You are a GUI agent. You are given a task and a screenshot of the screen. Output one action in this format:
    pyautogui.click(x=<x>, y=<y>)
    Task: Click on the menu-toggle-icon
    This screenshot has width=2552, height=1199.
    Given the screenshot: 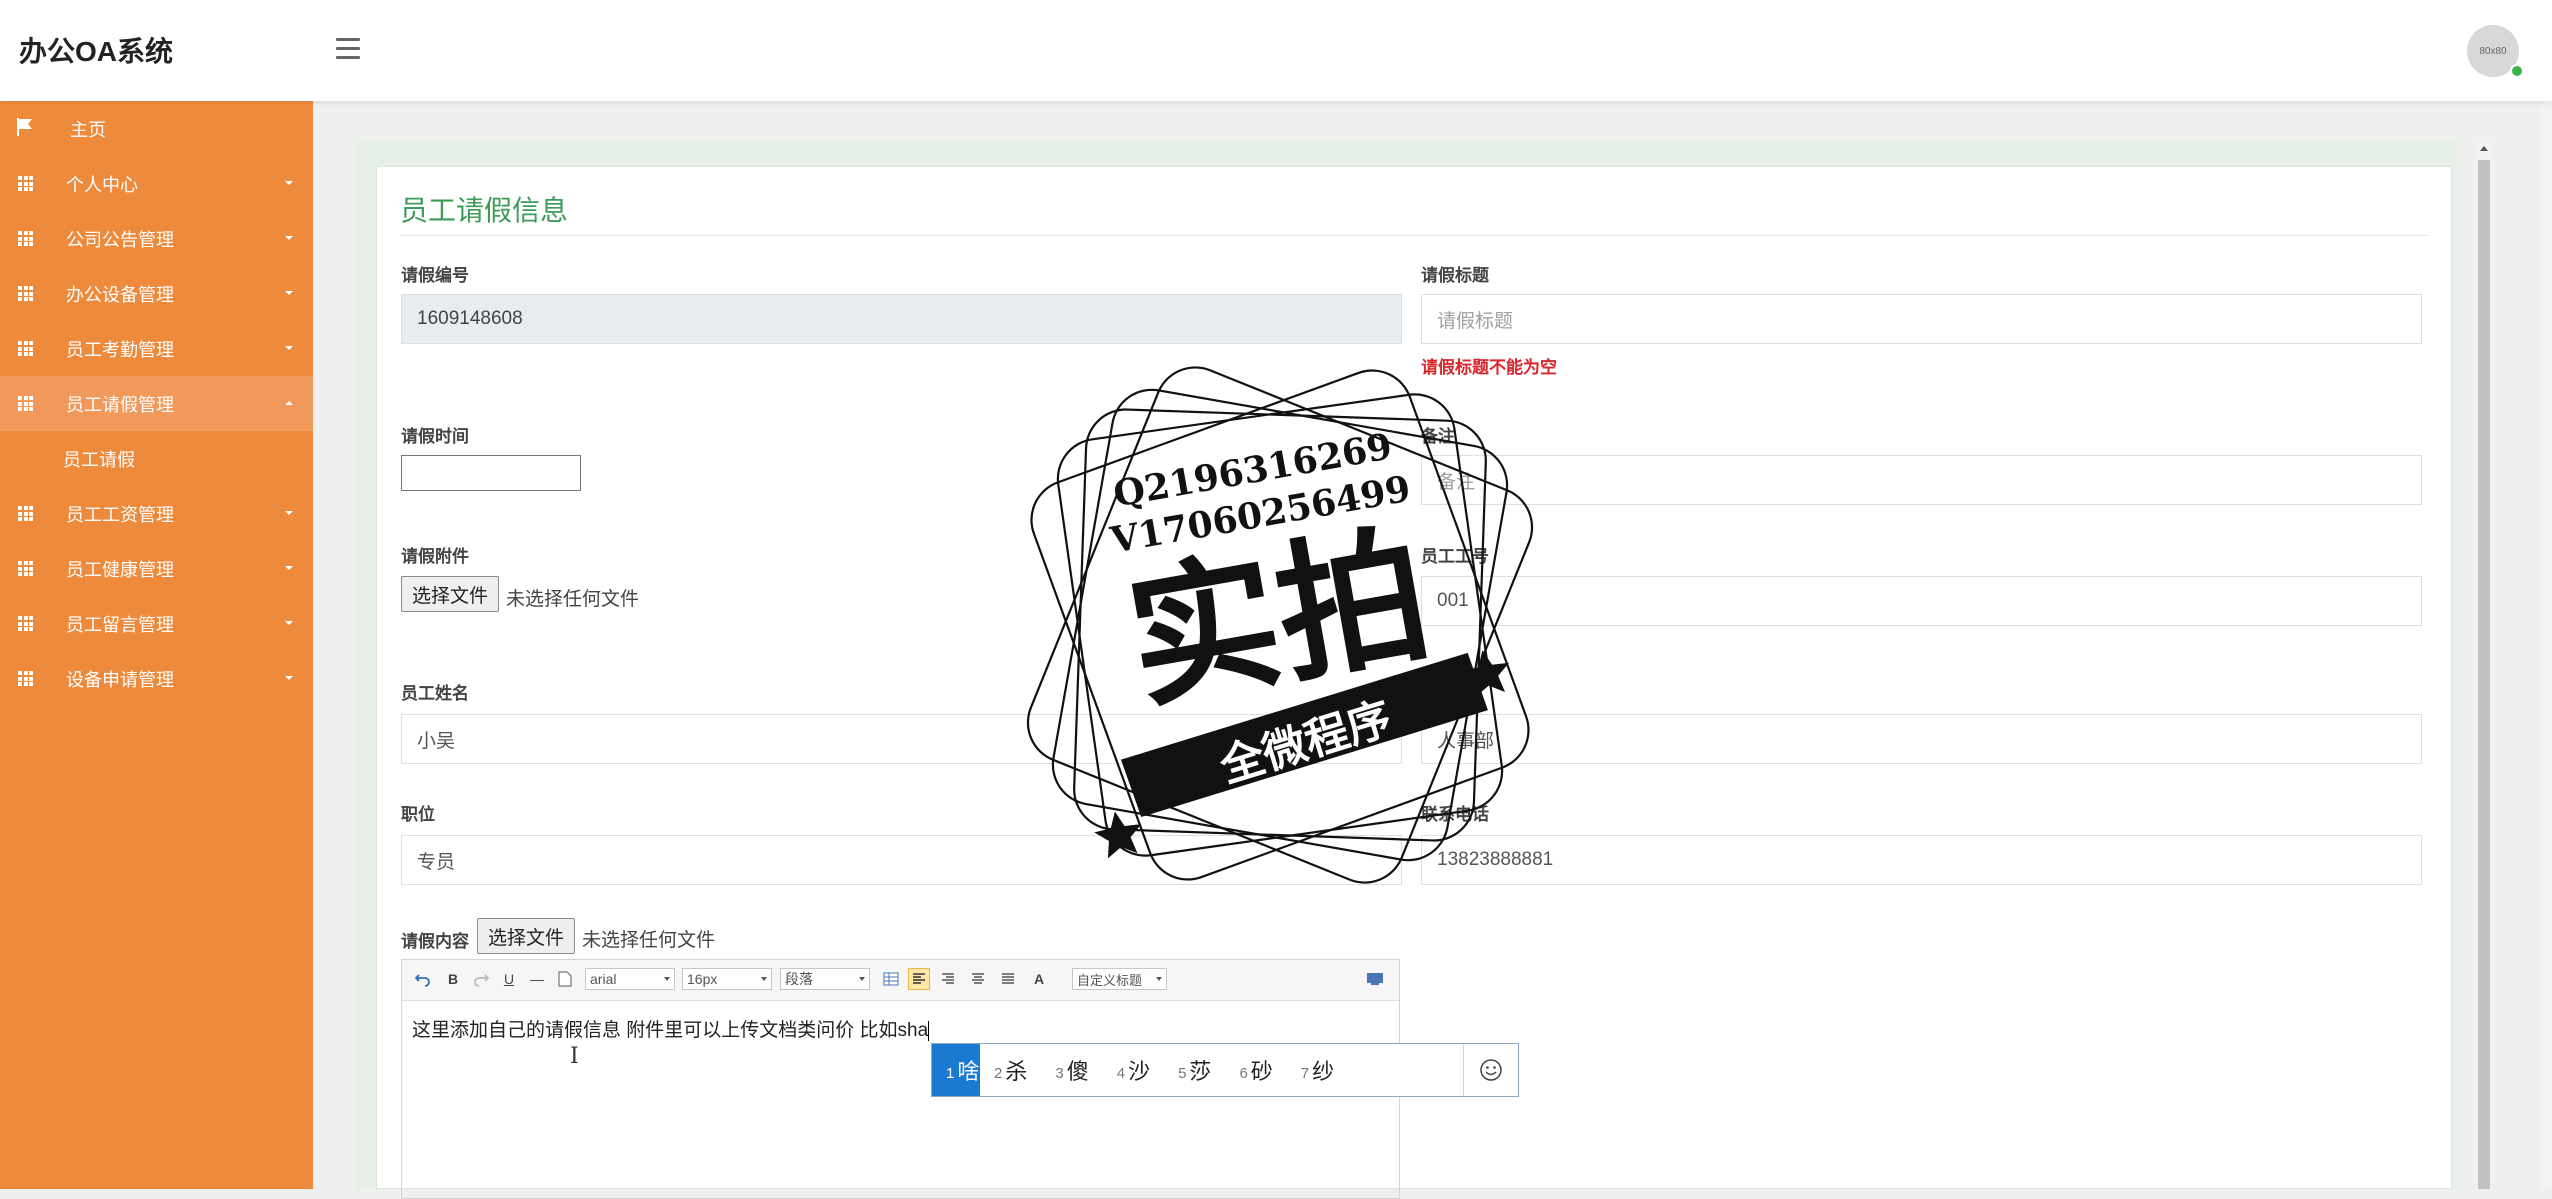 What is the action you would take?
    pyautogui.click(x=348, y=49)
    